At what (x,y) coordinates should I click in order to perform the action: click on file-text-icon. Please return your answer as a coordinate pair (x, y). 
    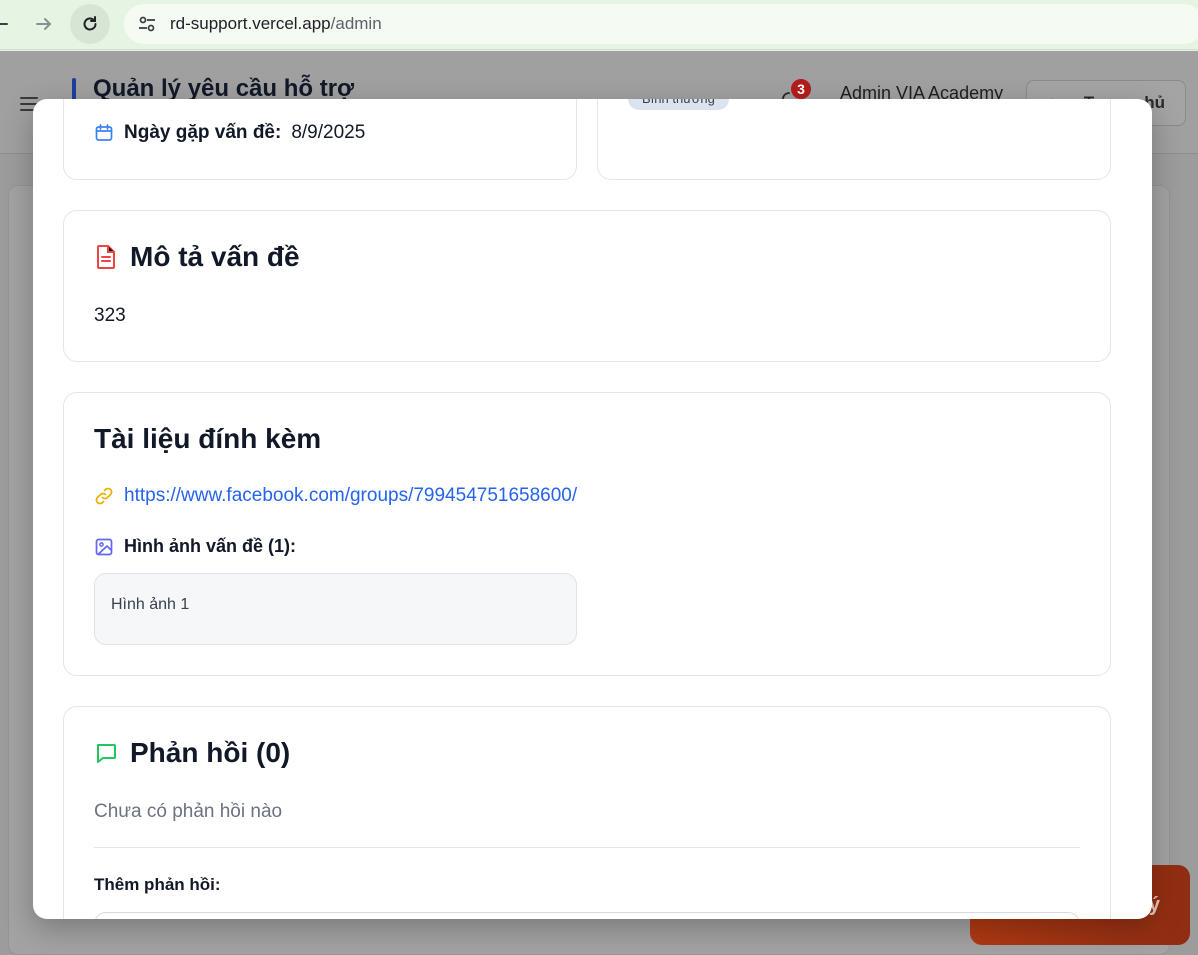
    Looking at the image, I should click on (106, 257).